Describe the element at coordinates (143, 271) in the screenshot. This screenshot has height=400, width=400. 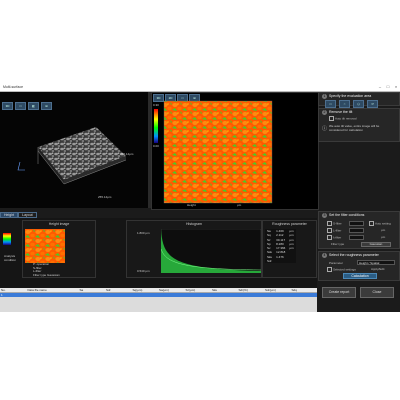
I see `histogram-mid-label: 0.540 μm` at that location.